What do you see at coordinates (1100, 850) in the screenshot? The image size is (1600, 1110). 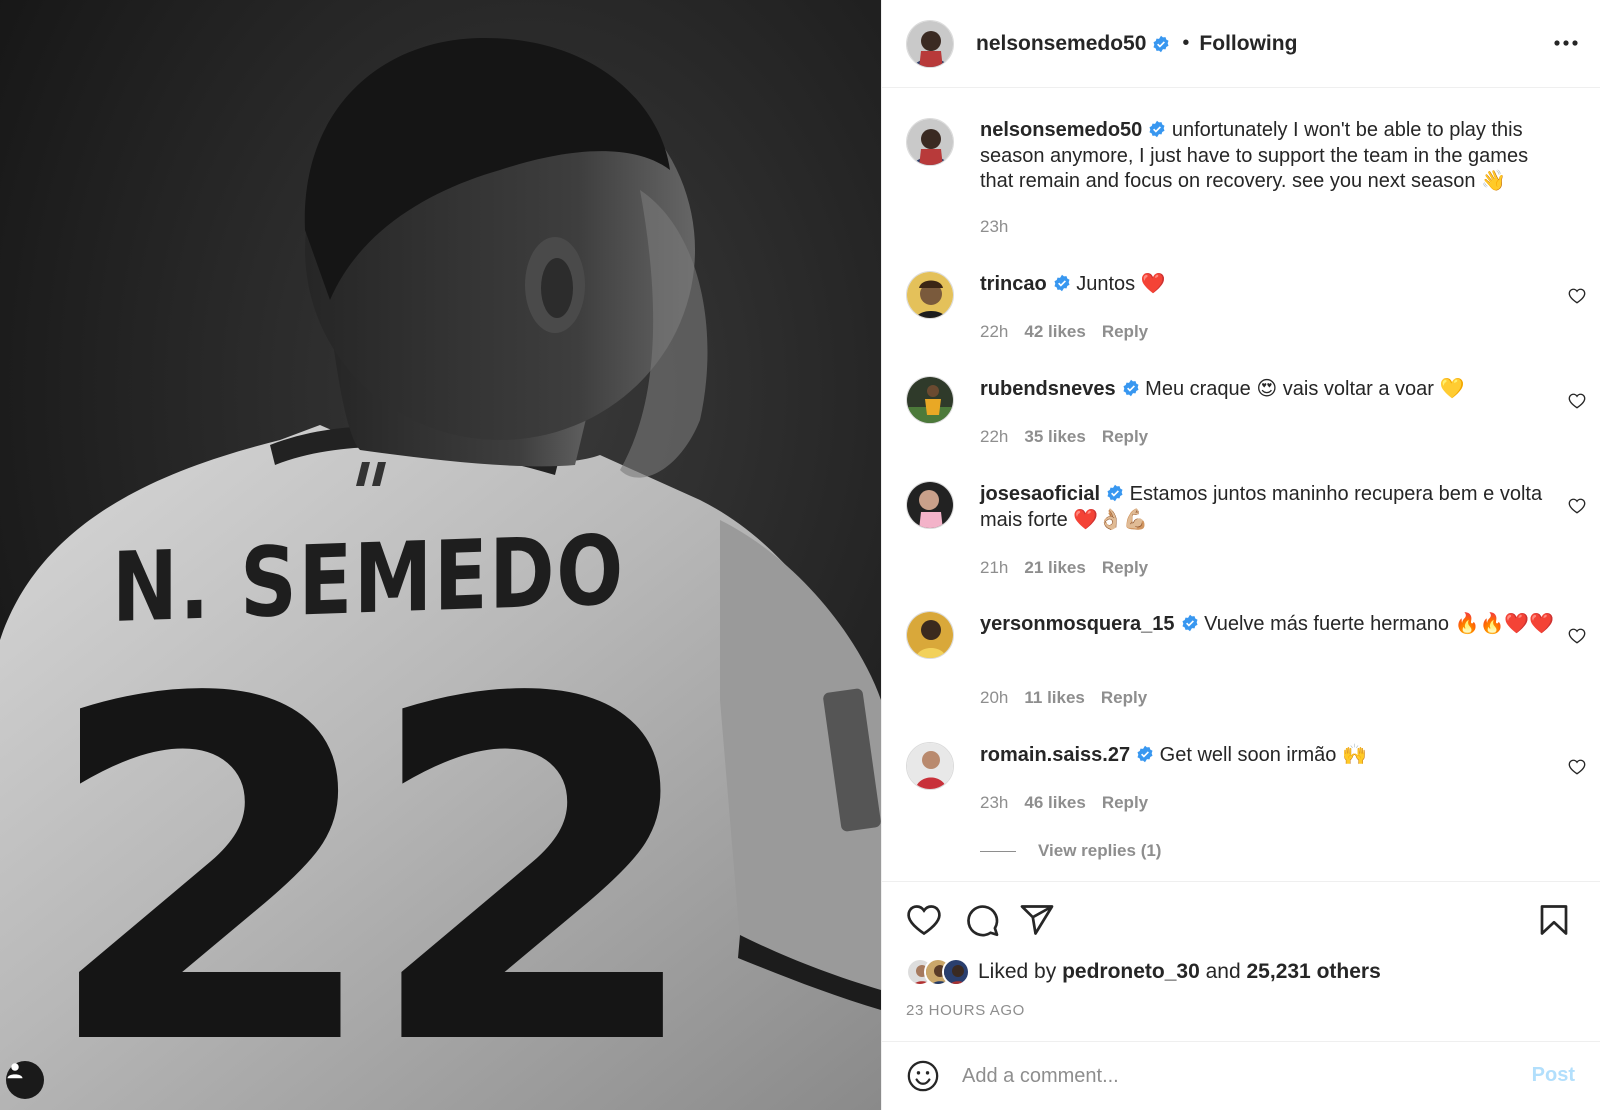 I see `view-replies-label: View replies (1)` at bounding box center [1100, 850].